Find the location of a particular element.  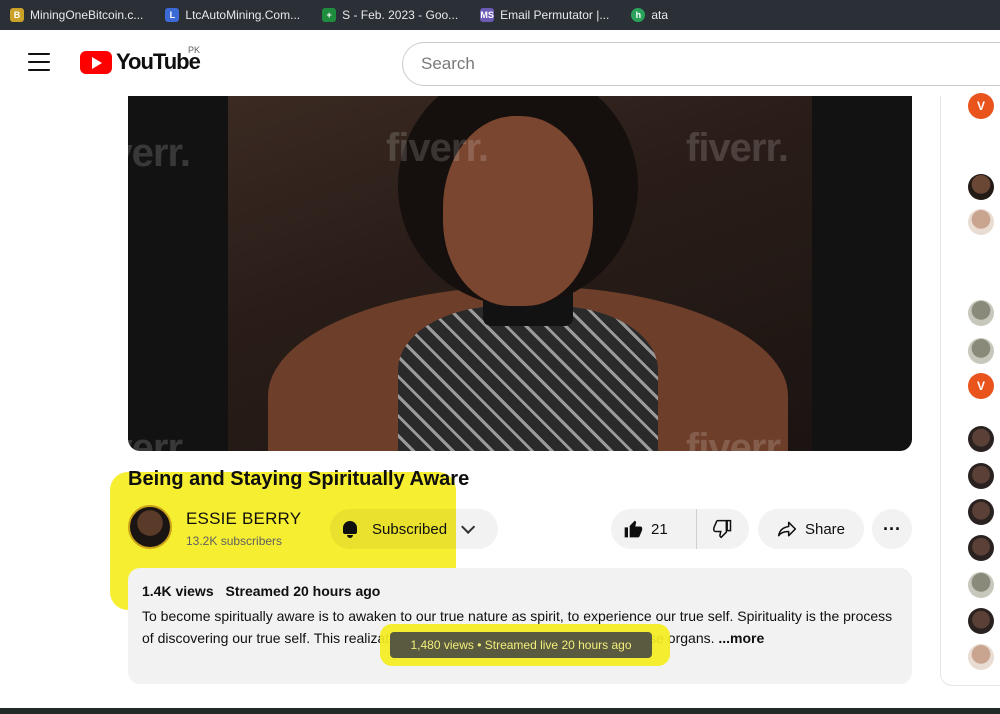

like-button: 21 is located at coordinates (654, 529).